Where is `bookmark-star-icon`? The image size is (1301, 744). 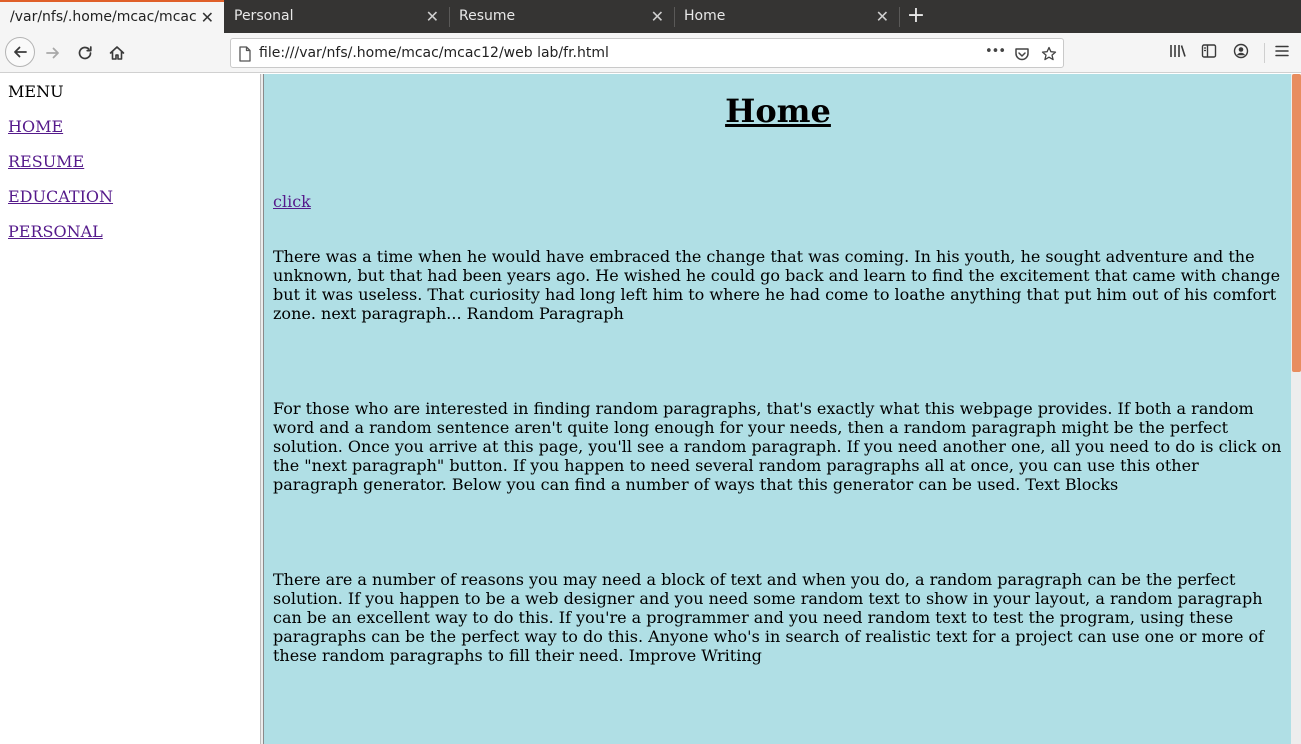
bookmark-star-icon is located at coordinates (1049, 54).